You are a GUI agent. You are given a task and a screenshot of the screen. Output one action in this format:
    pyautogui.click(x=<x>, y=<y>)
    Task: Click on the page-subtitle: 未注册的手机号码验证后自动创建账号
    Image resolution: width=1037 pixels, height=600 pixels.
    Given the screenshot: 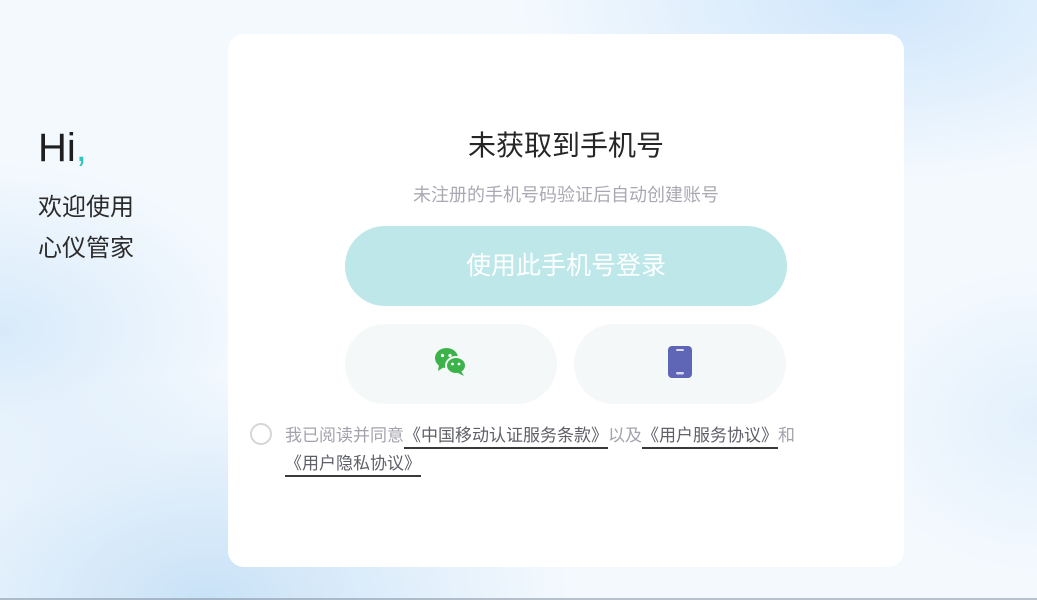 What is the action you would take?
    pyautogui.click(x=566, y=195)
    